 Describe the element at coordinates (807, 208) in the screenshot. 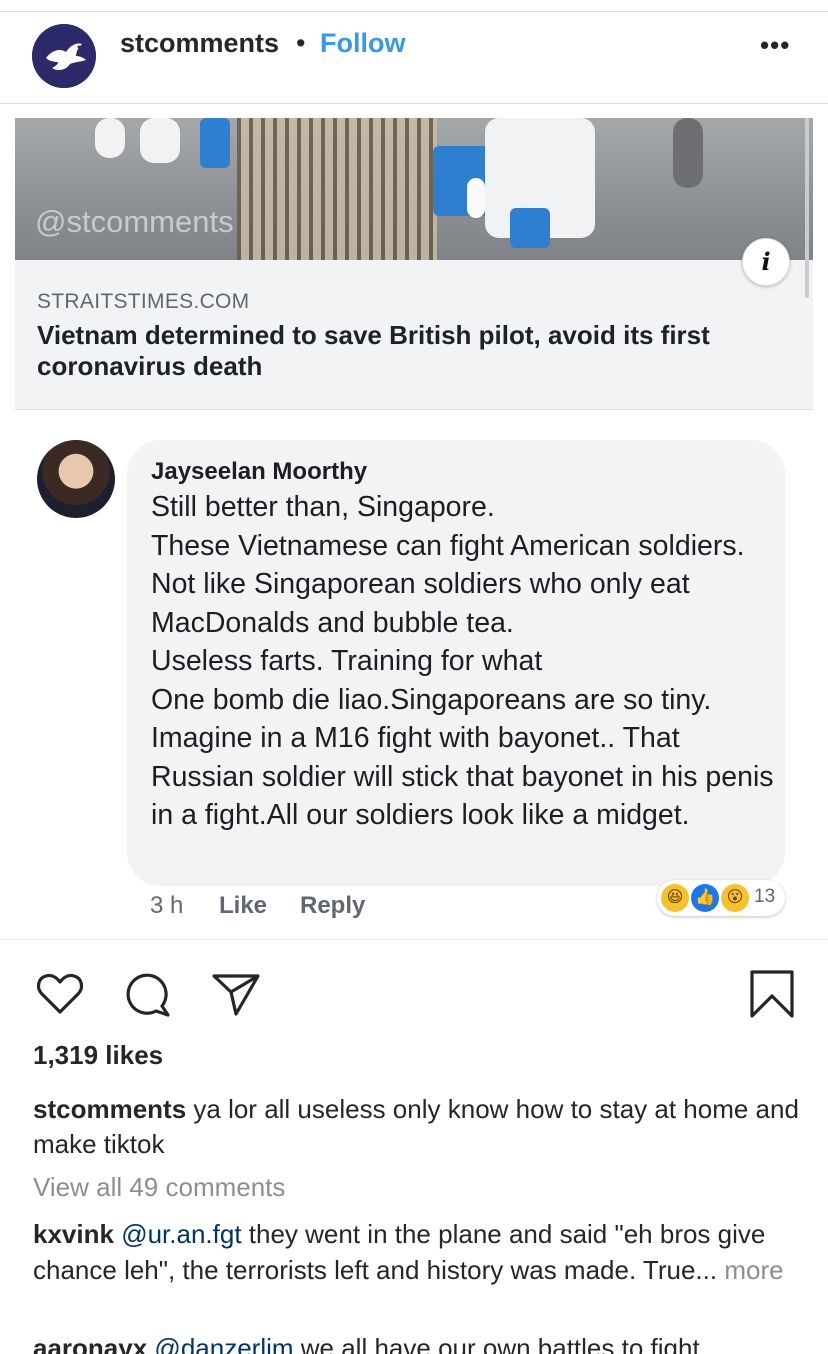

I see `scrollbar` at that location.